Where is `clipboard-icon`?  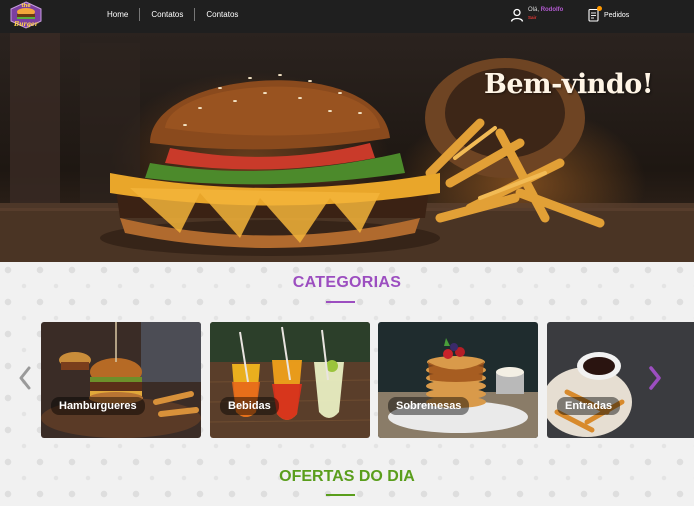 clipboard-icon is located at coordinates (595, 14).